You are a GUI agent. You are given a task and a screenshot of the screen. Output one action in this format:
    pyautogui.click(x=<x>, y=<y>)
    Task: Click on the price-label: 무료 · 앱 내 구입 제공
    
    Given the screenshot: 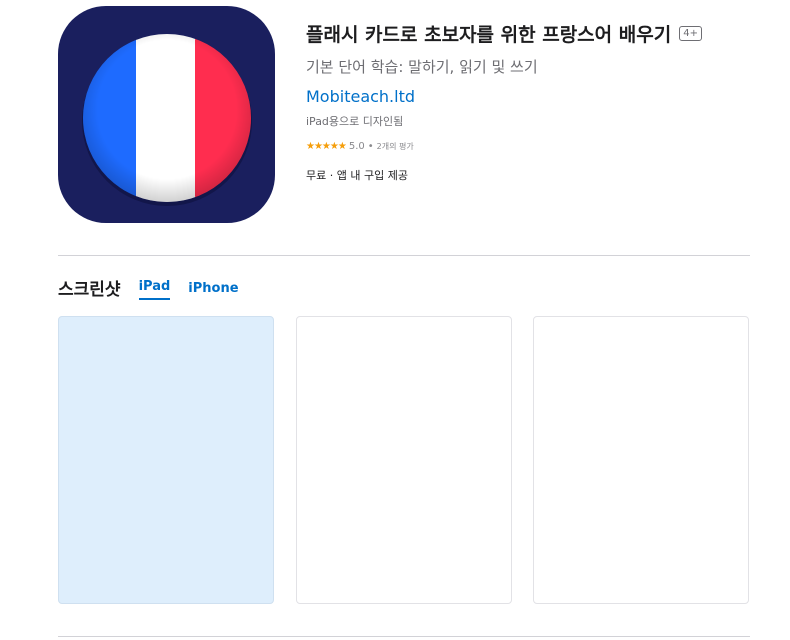 What is the action you would take?
    pyautogui.click(x=357, y=175)
    